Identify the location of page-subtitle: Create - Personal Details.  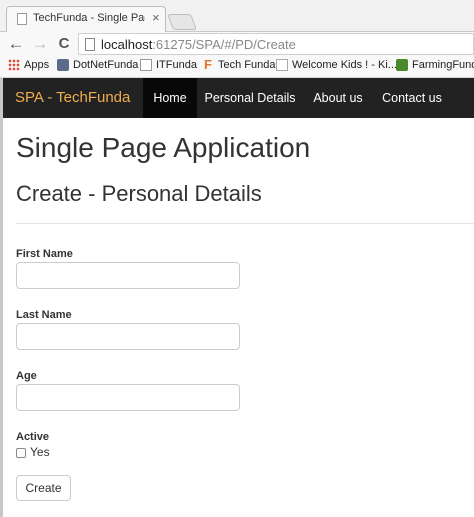
(139, 193).